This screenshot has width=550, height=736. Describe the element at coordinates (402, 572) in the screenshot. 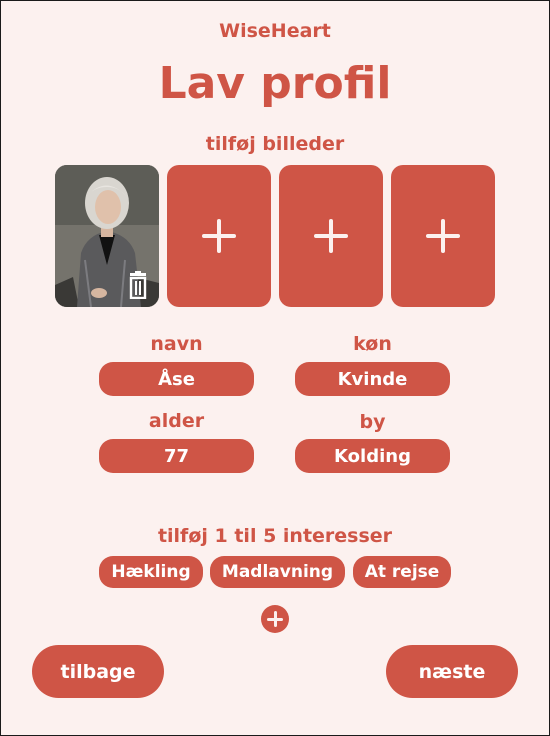

I see `interest-chip: At rejse` at that location.